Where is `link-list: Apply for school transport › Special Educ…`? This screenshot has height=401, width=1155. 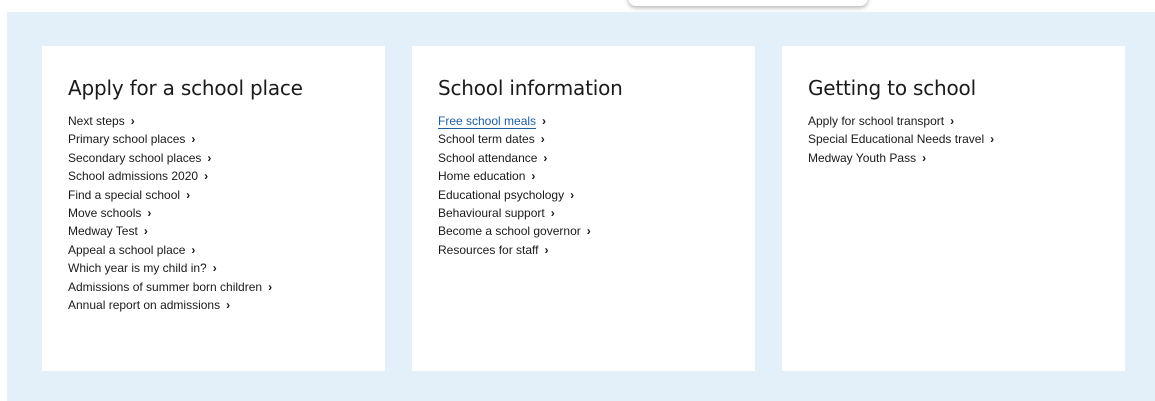 link-list: Apply for school transport › Special Educ… is located at coordinates (966, 139).